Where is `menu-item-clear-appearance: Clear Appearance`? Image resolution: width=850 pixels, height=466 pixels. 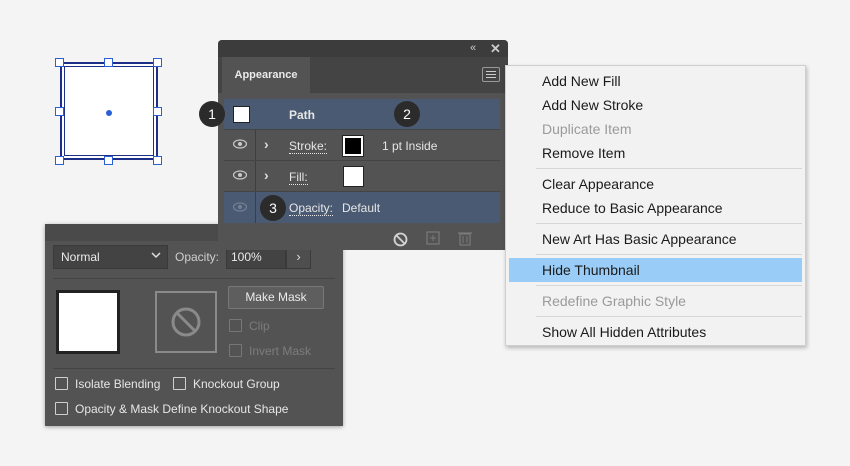
menu-item-clear-appearance: Clear Appearance is located at coordinates (655, 184).